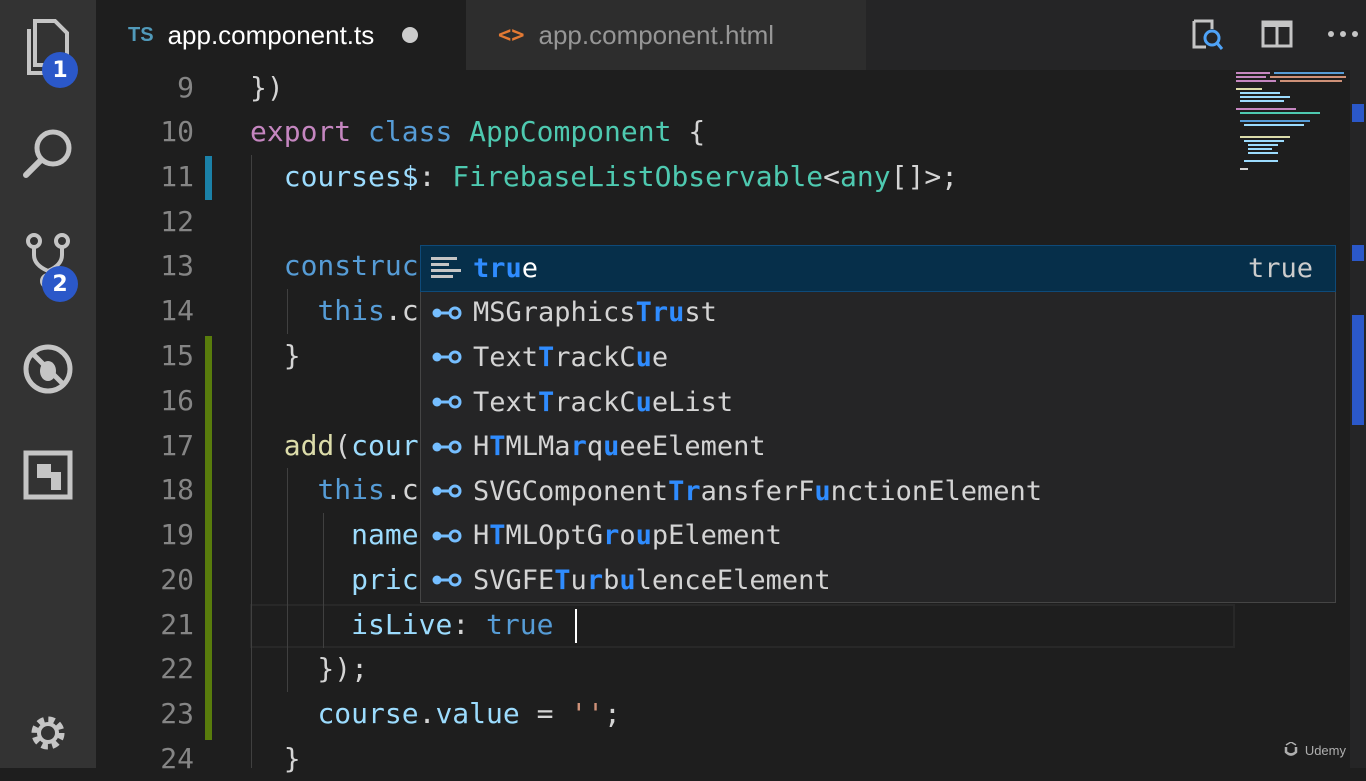 Image resolution: width=1366 pixels, height=781 pixels. I want to click on search-icon, so click(47, 153).